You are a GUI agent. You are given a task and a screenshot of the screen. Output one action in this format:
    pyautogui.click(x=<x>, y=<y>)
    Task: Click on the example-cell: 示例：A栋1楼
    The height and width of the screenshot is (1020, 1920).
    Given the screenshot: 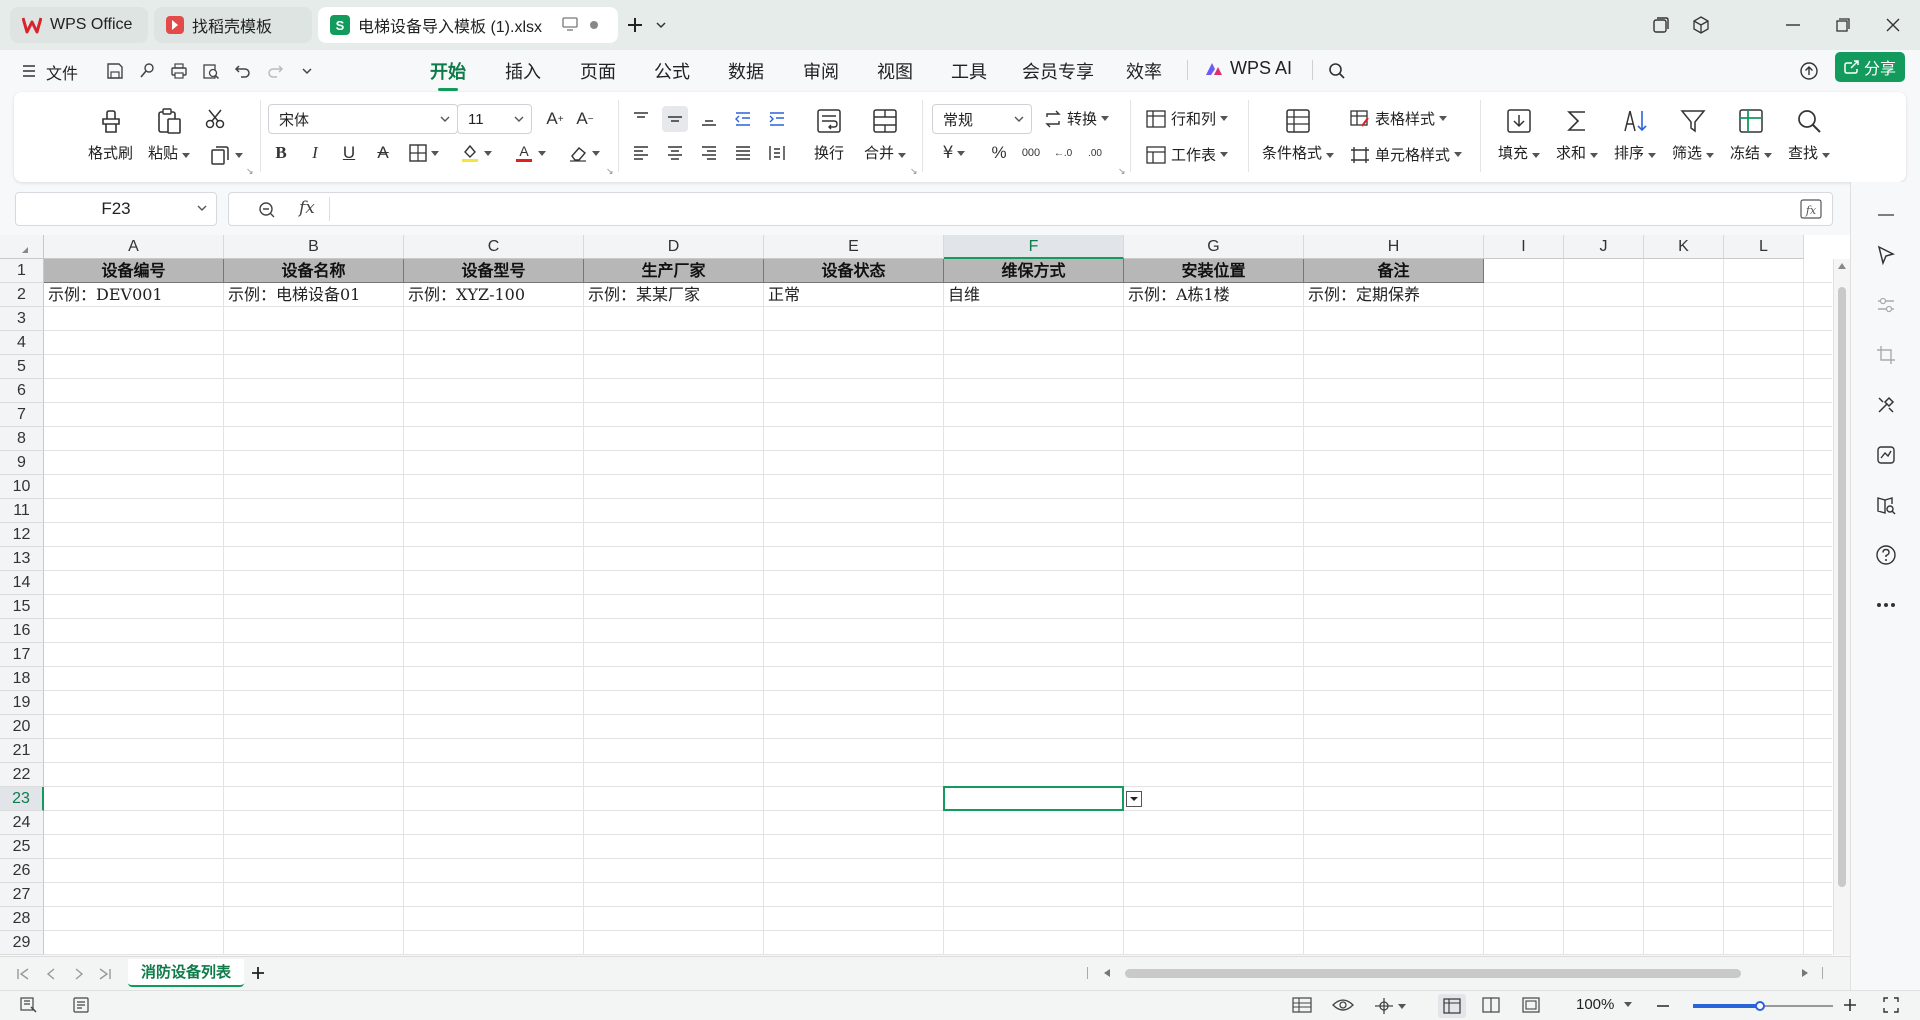 What is the action you would take?
    pyautogui.click(x=1214, y=295)
    